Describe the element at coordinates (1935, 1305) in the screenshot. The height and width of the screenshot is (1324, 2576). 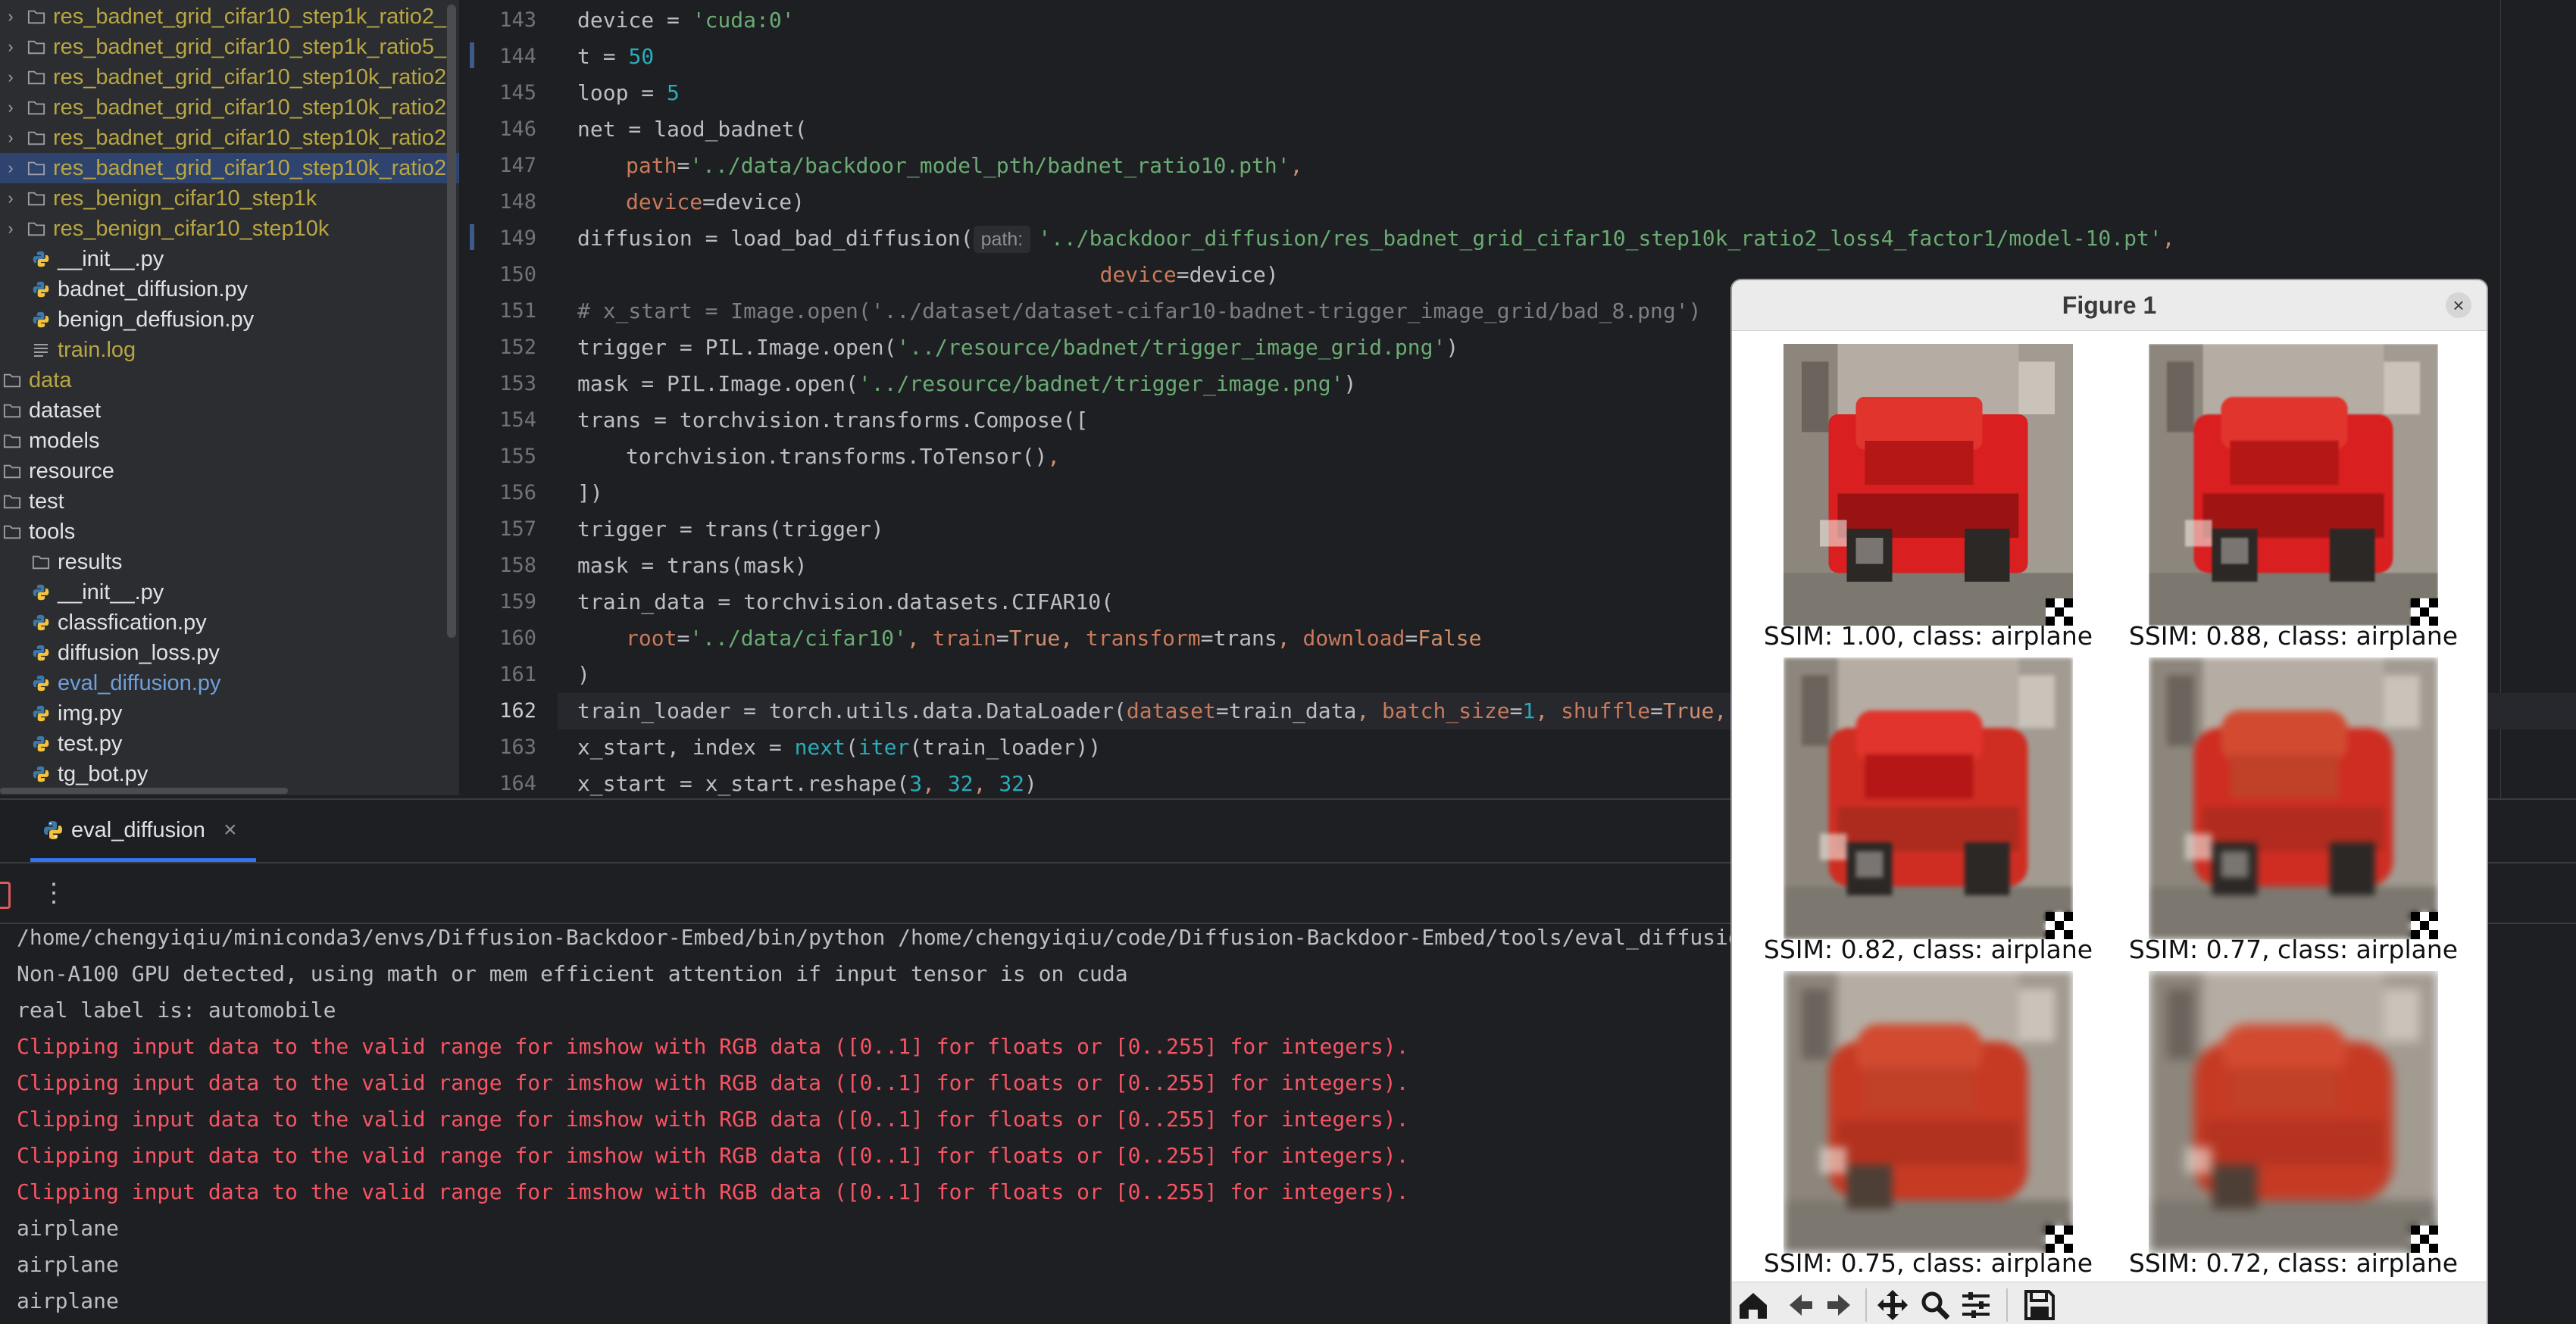
I see `zoom-icon` at that location.